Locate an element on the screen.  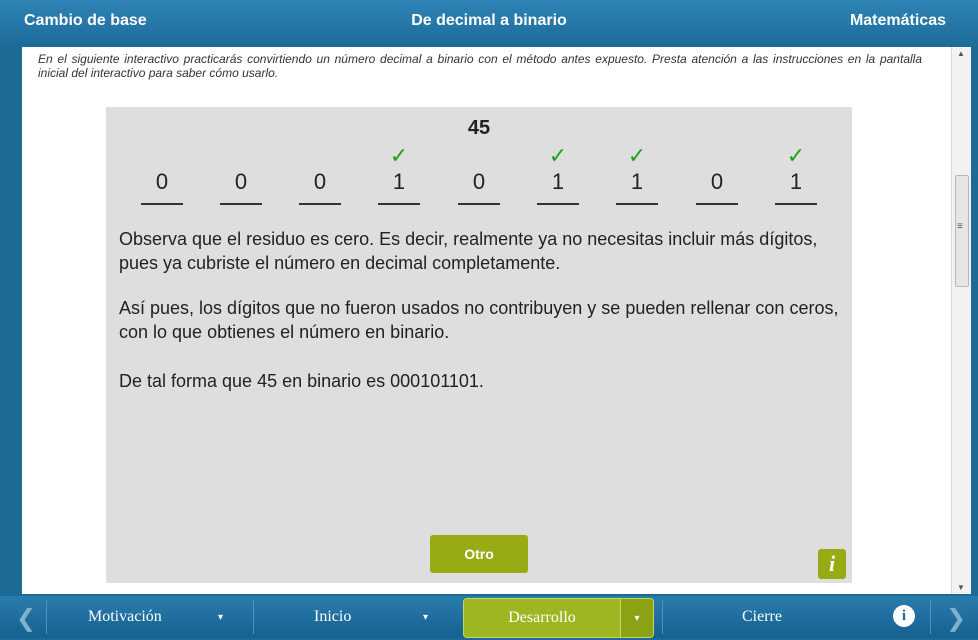
nav-item-inicio: Inicio is located at coordinates (332, 617).